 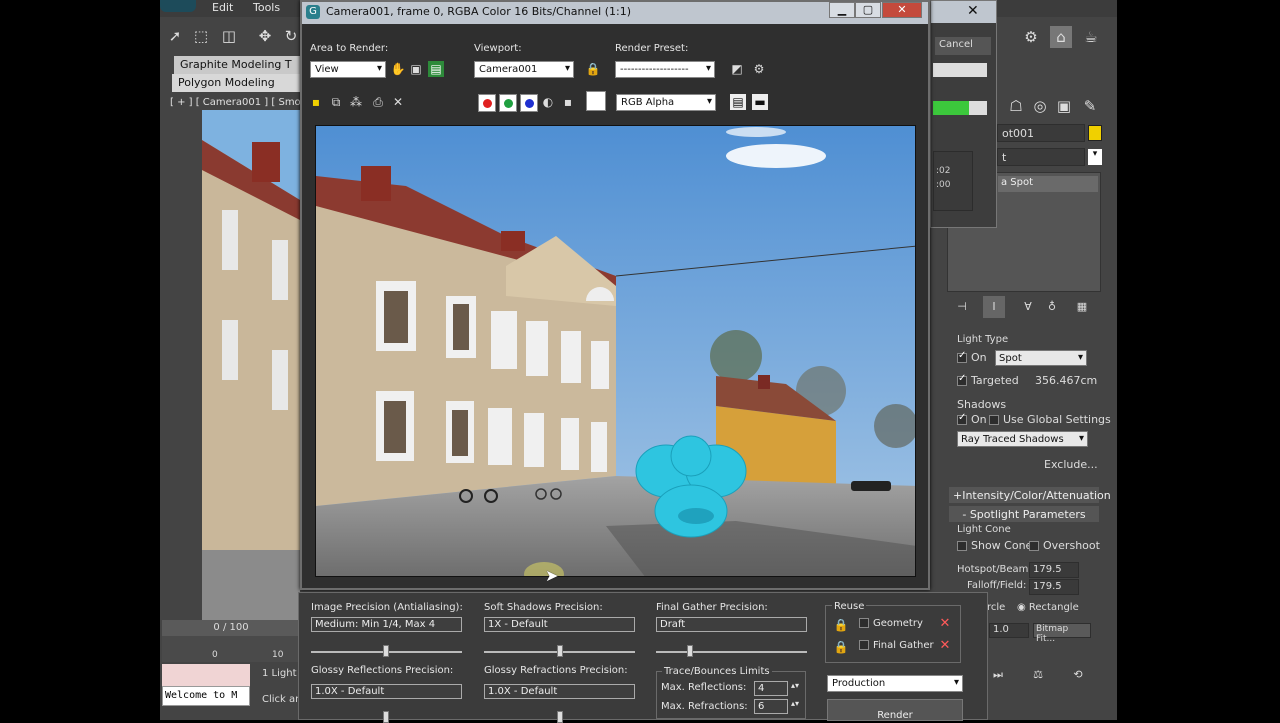 What do you see at coordinates (996, 607) in the screenshot?
I see `circle-label: rcle` at bounding box center [996, 607].